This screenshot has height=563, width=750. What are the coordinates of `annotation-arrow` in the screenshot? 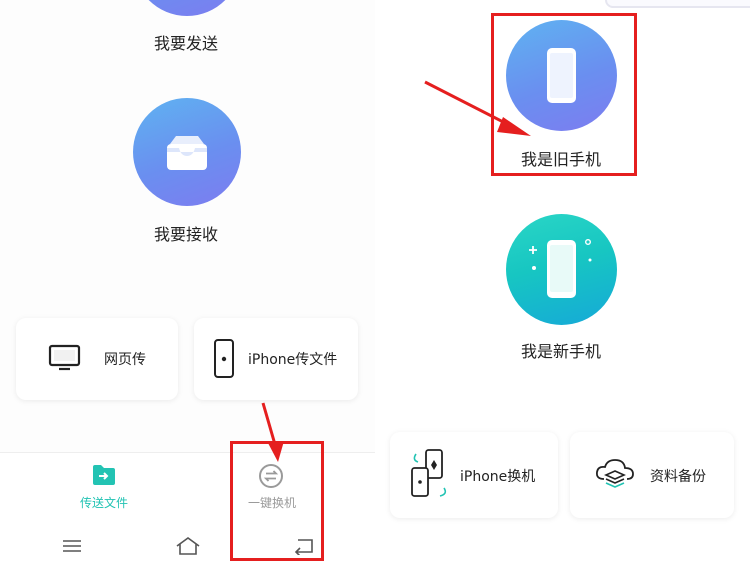 It's located at (272, 432).